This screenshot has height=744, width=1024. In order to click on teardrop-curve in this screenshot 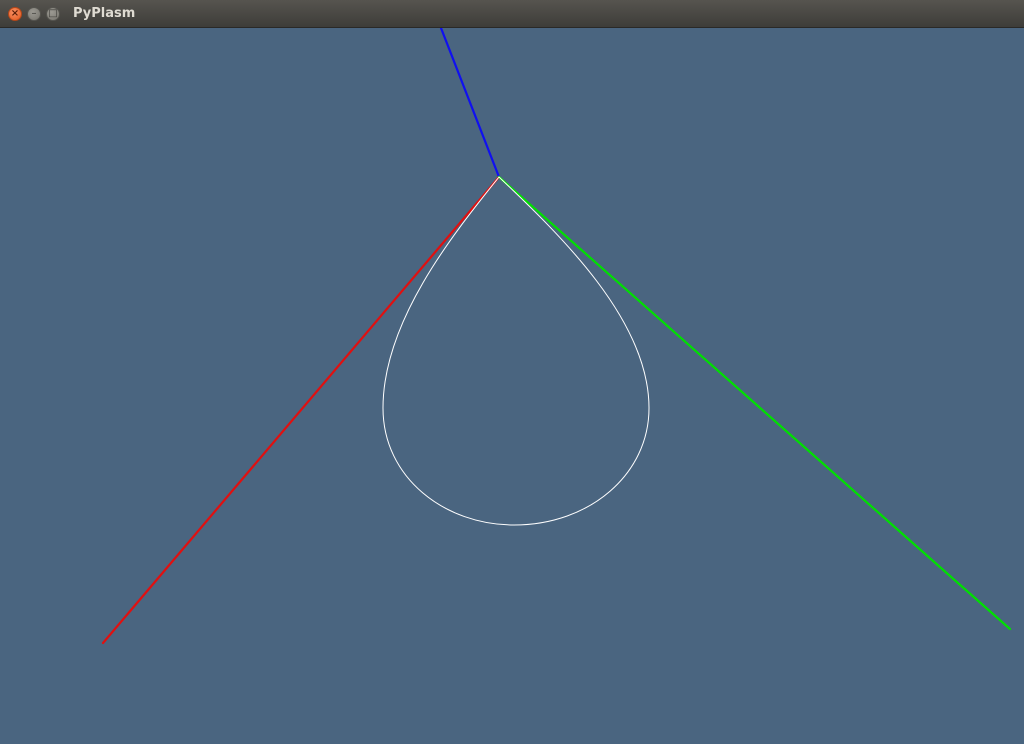, I will do `click(516, 351)`.